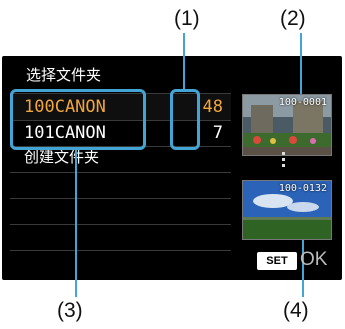 This screenshot has width=345, height=329. I want to click on folder-names-frame, so click(78, 119).